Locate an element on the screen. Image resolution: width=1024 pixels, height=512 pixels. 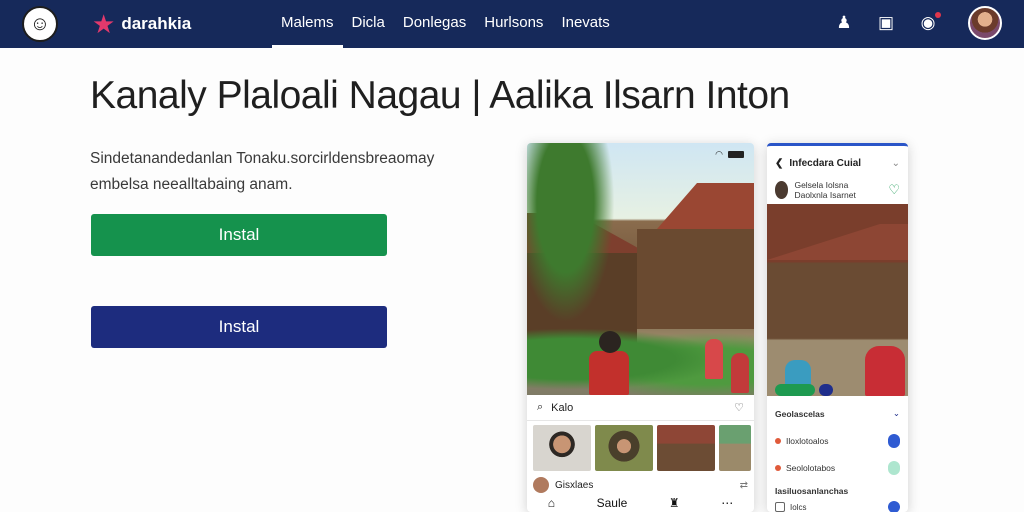
house-wall is located at coordinates (695, 279).